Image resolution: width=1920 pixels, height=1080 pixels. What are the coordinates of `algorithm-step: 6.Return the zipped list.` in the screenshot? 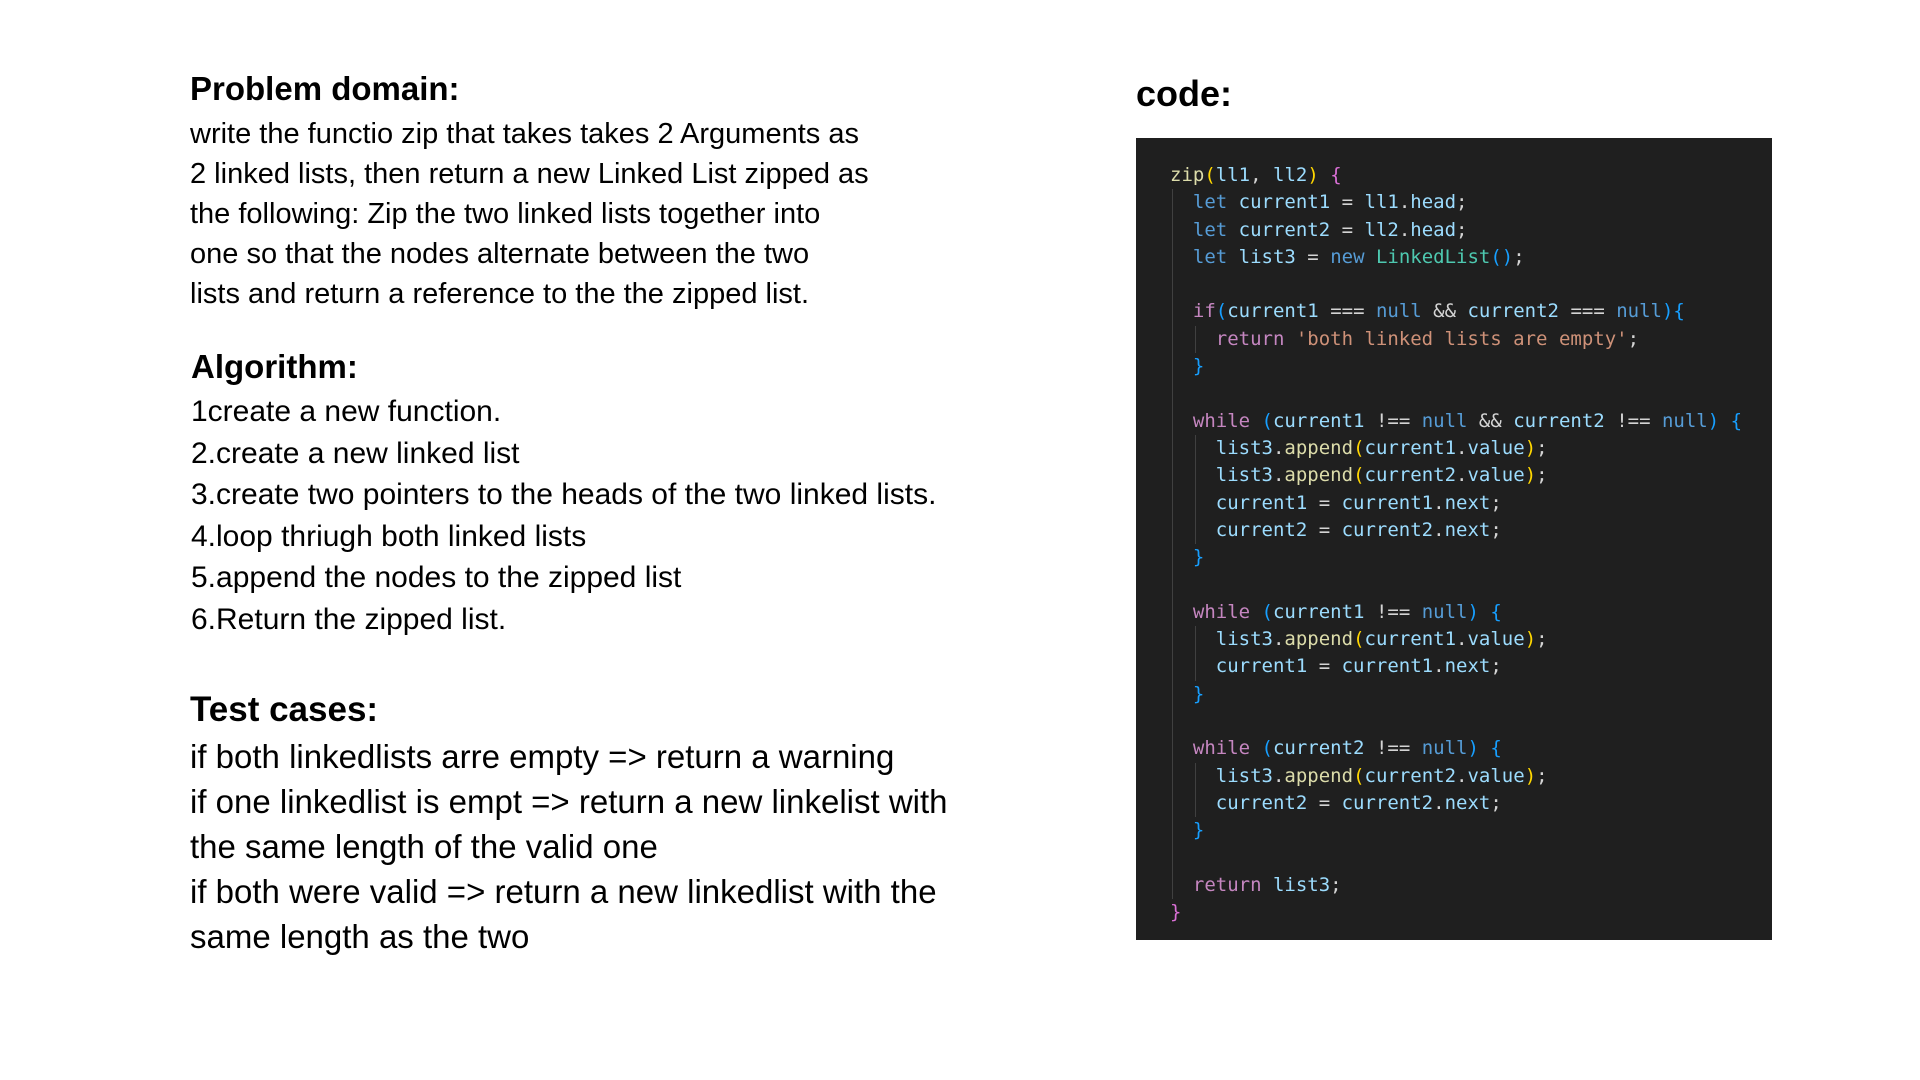 It's located at (349, 619).